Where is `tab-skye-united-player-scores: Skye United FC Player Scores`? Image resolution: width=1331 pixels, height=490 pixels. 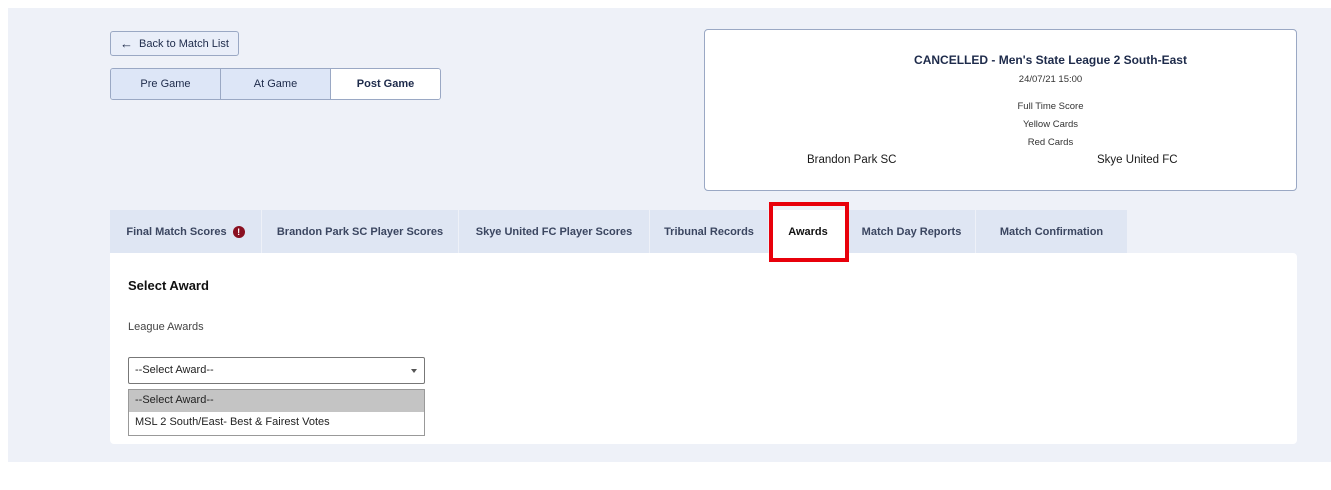
tab-skye-united-player-scores: Skye United FC Player Scores is located at coordinates (554, 231).